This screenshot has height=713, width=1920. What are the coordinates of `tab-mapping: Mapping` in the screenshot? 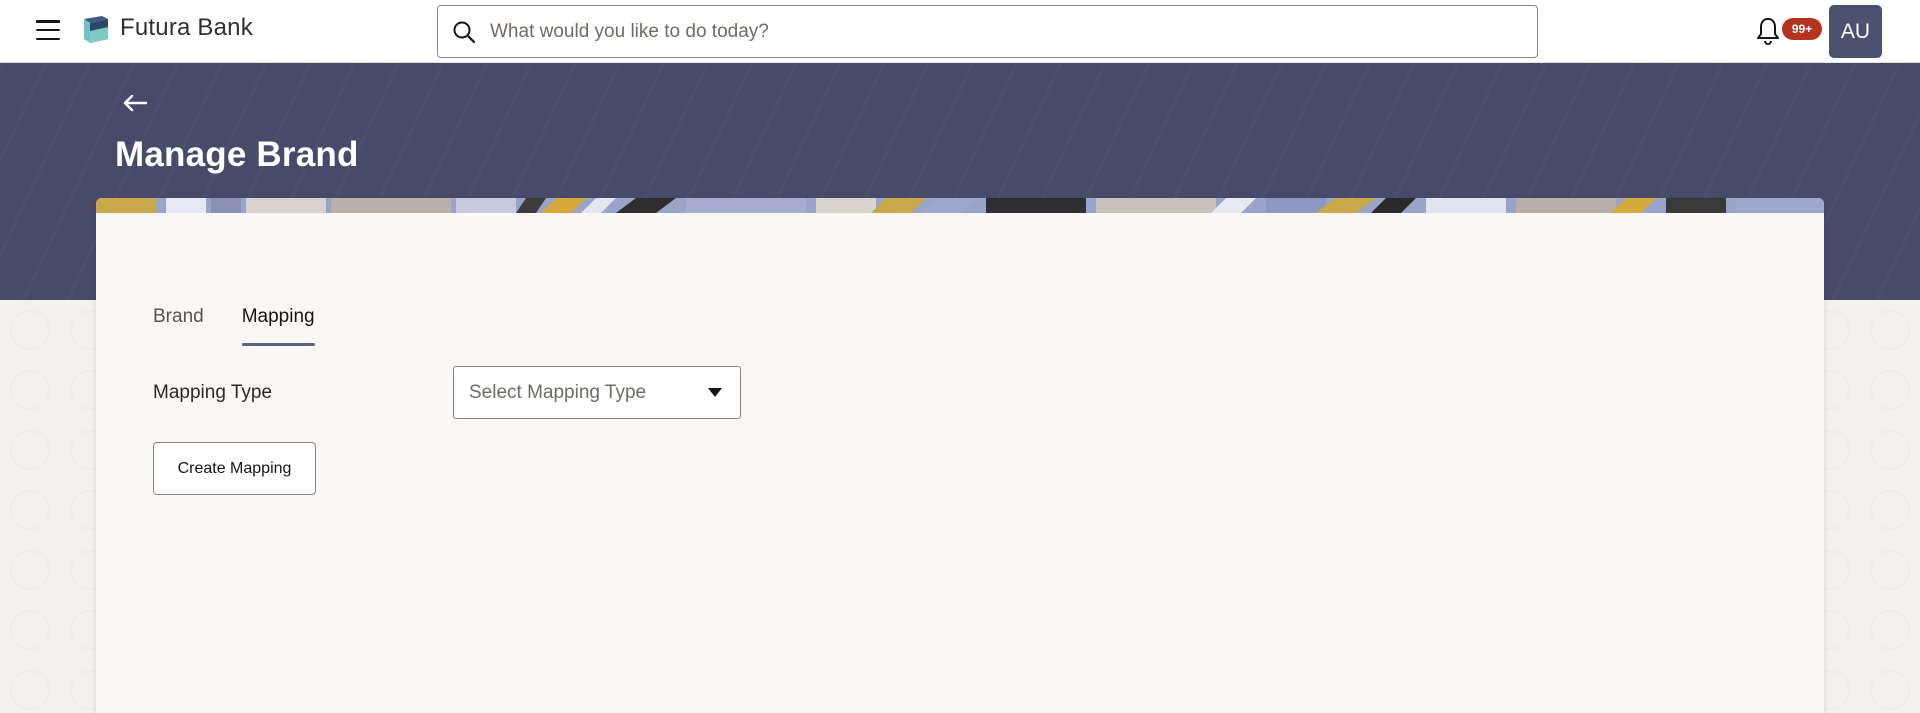 It's located at (278, 324).